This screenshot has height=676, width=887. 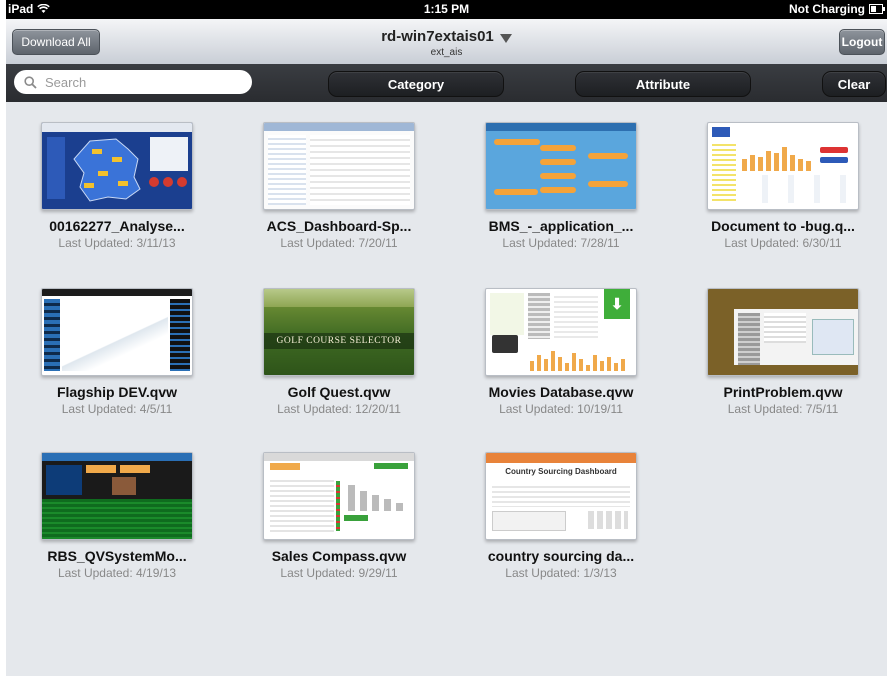 I want to click on document-thumbnail: GOLF COURSE SELECTOR, so click(x=339, y=332).